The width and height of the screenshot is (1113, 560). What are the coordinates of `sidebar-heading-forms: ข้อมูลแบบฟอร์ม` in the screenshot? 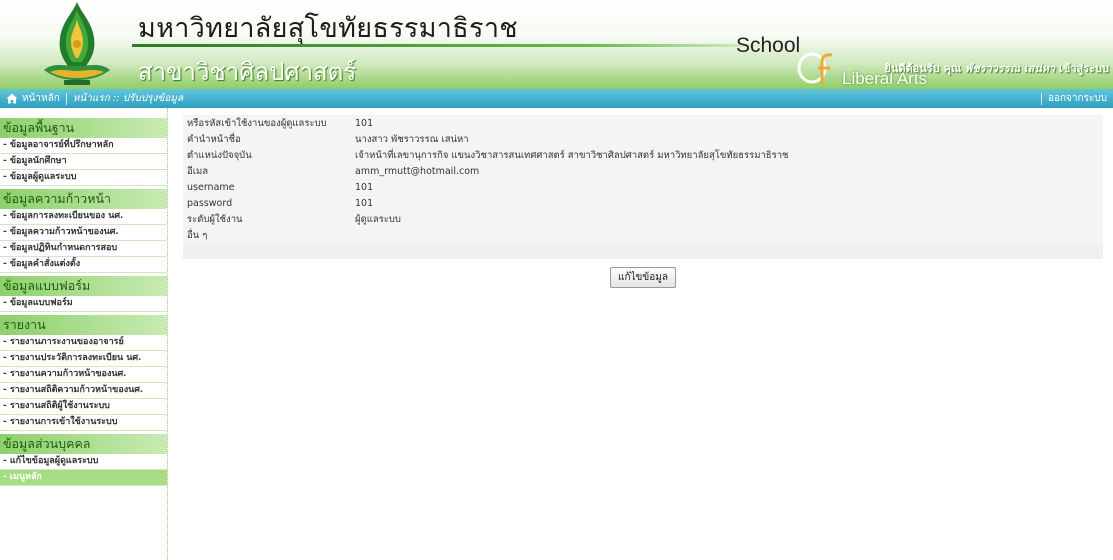 It's located at (83, 286).